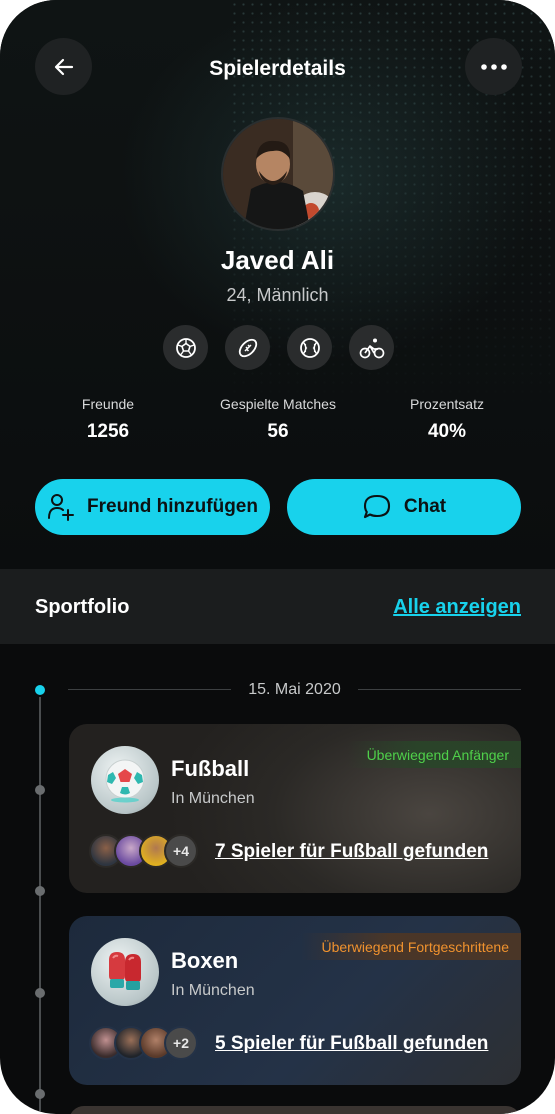 This screenshot has height=1114, width=555. Describe the element at coordinates (247, 347) in the screenshot. I see `rugby-icon` at that location.